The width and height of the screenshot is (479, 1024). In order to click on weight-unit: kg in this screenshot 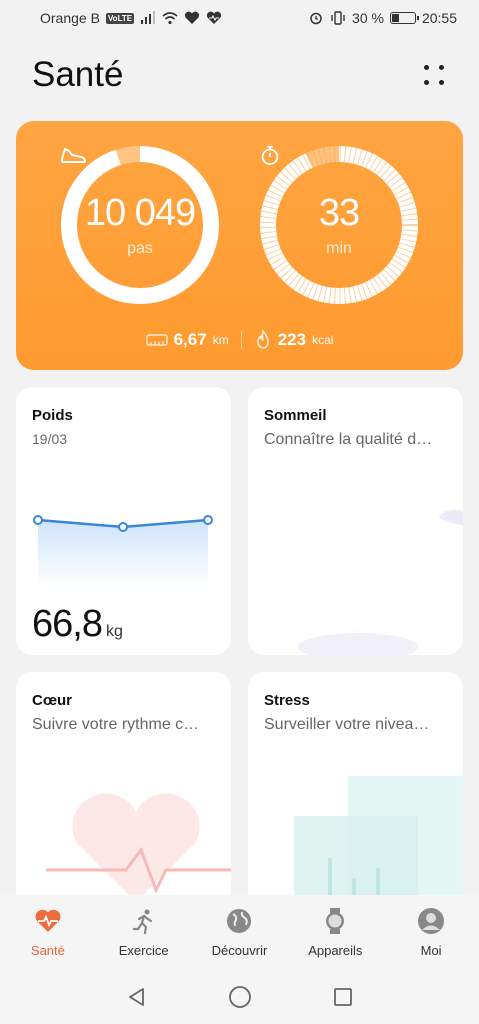, I will do `click(114, 631)`.